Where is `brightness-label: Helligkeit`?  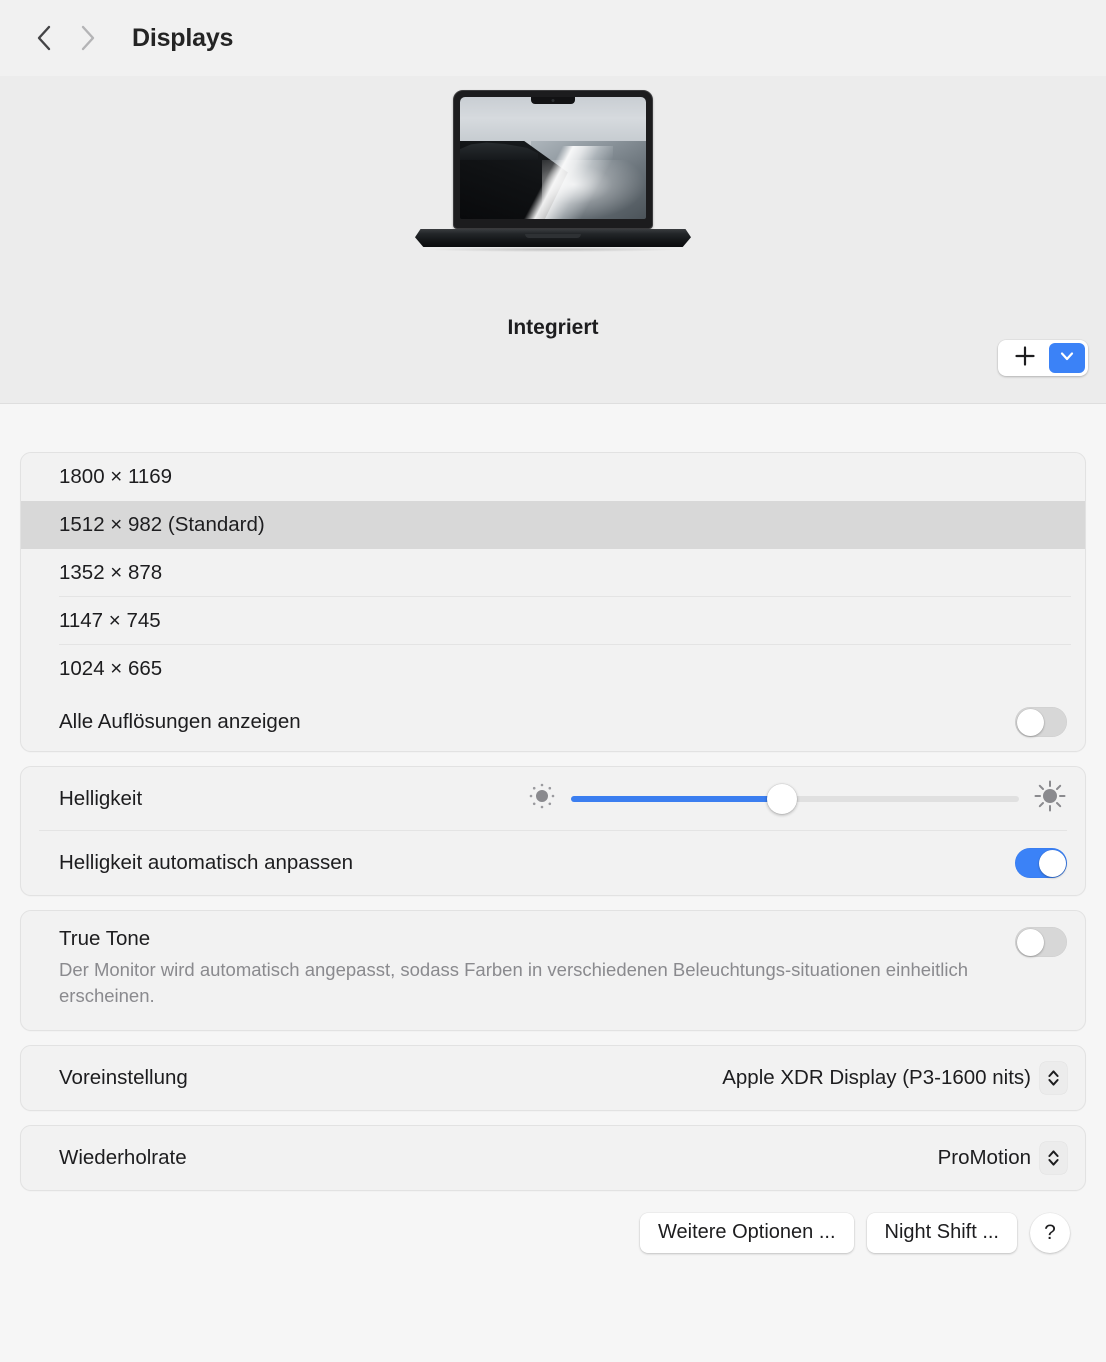 brightness-label: Helligkeit is located at coordinates (101, 798).